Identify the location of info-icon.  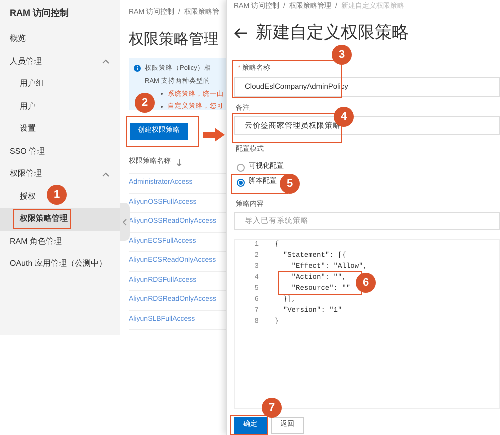
(137, 68).